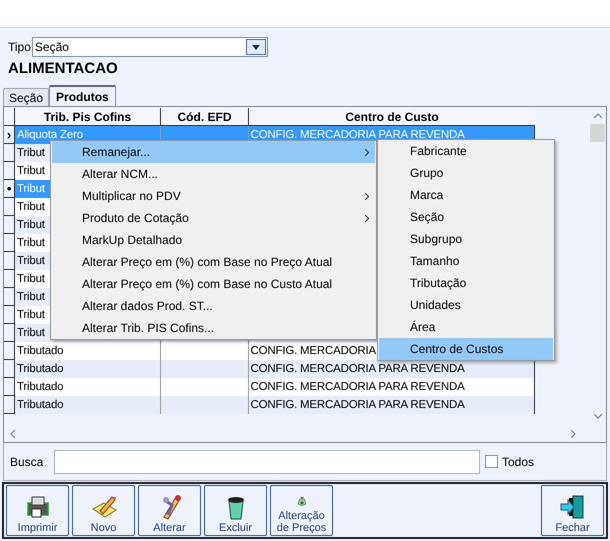 The width and height of the screenshot is (610, 541). Describe the element at coordinates (37, 510) in the screenshot. I see `toolbar-button: Imprimir` at that location.